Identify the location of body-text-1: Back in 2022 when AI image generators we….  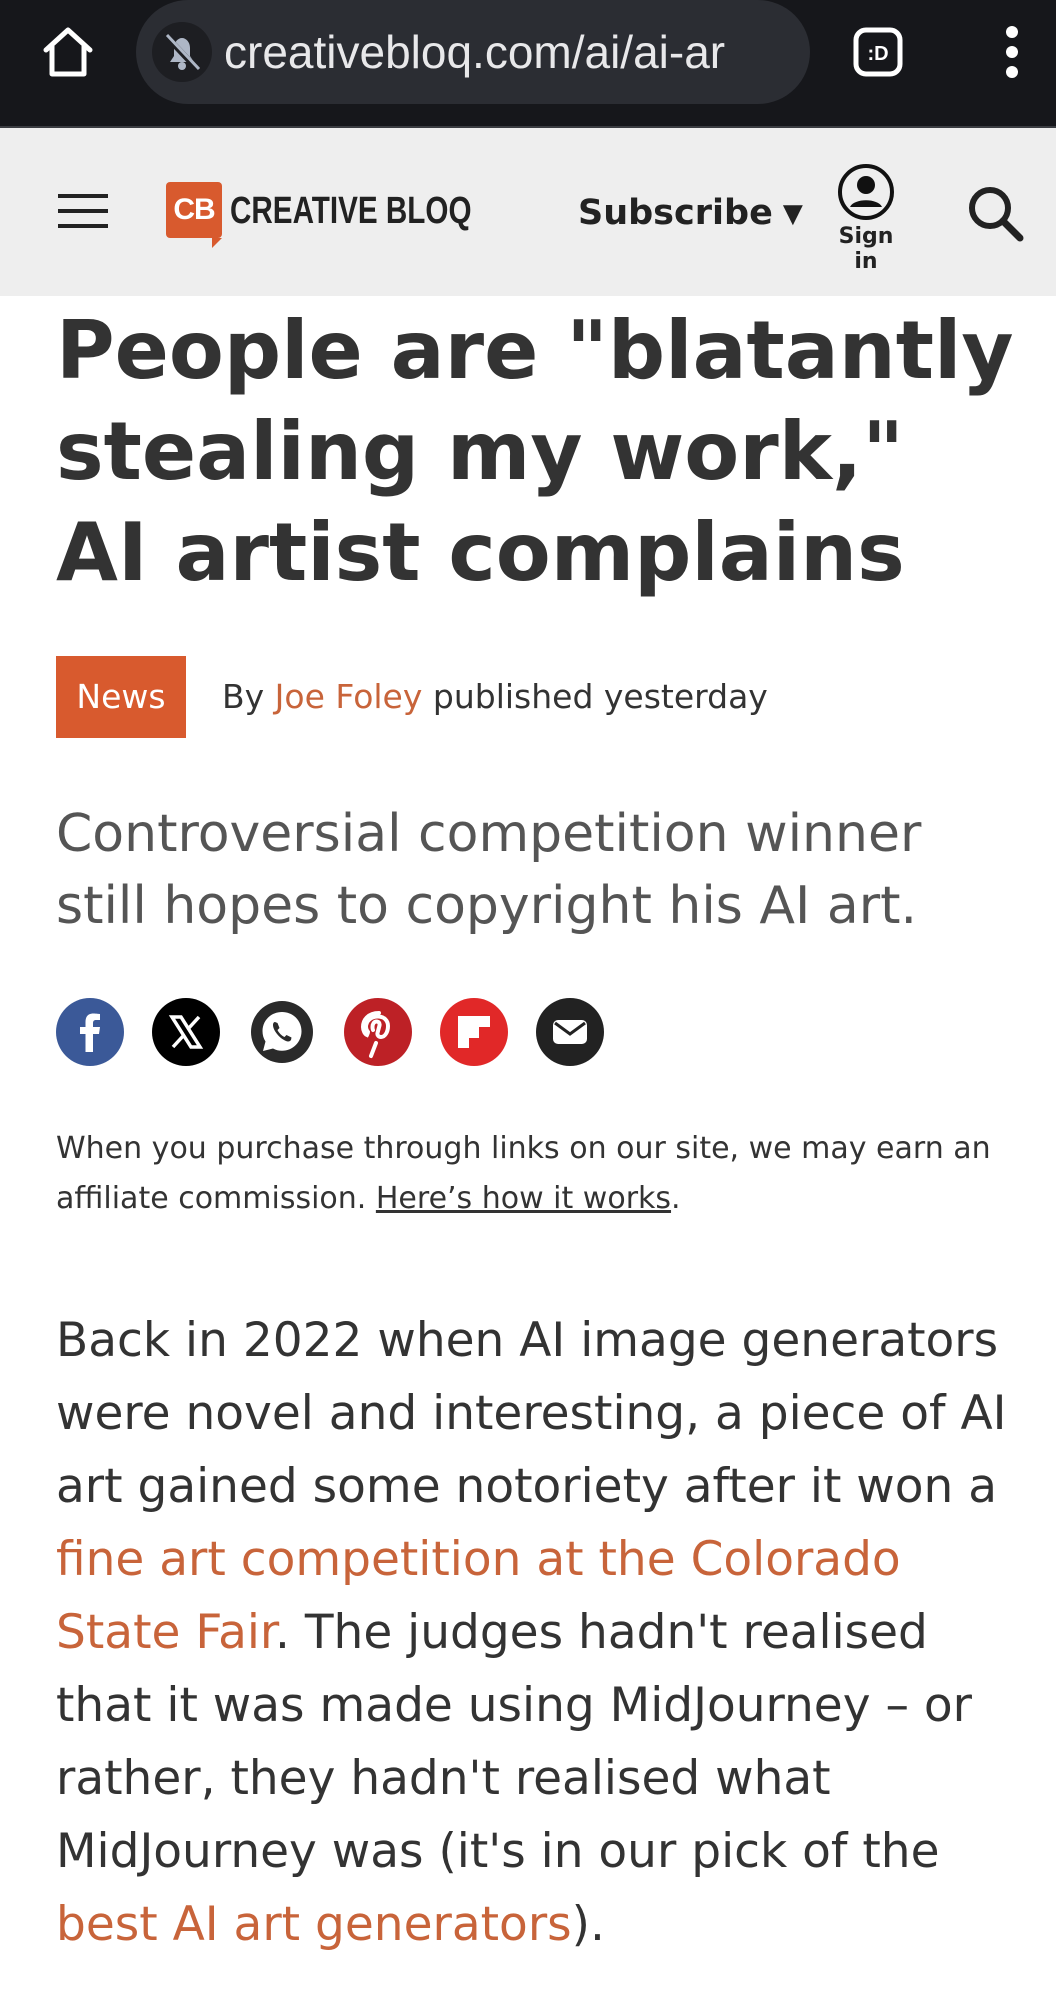
(531, 1413).